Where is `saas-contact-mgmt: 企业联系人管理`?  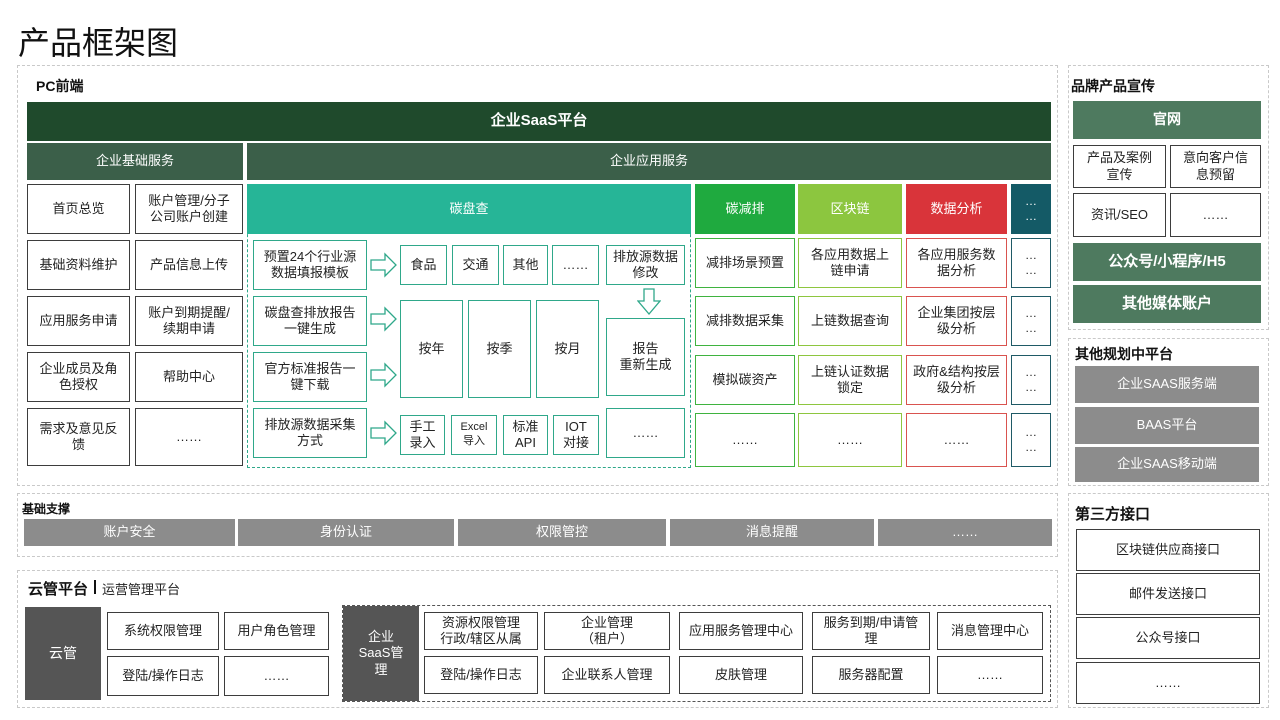
saas-contact-mgmt: 企业联系人管理 is located at coordinates (607, 675).